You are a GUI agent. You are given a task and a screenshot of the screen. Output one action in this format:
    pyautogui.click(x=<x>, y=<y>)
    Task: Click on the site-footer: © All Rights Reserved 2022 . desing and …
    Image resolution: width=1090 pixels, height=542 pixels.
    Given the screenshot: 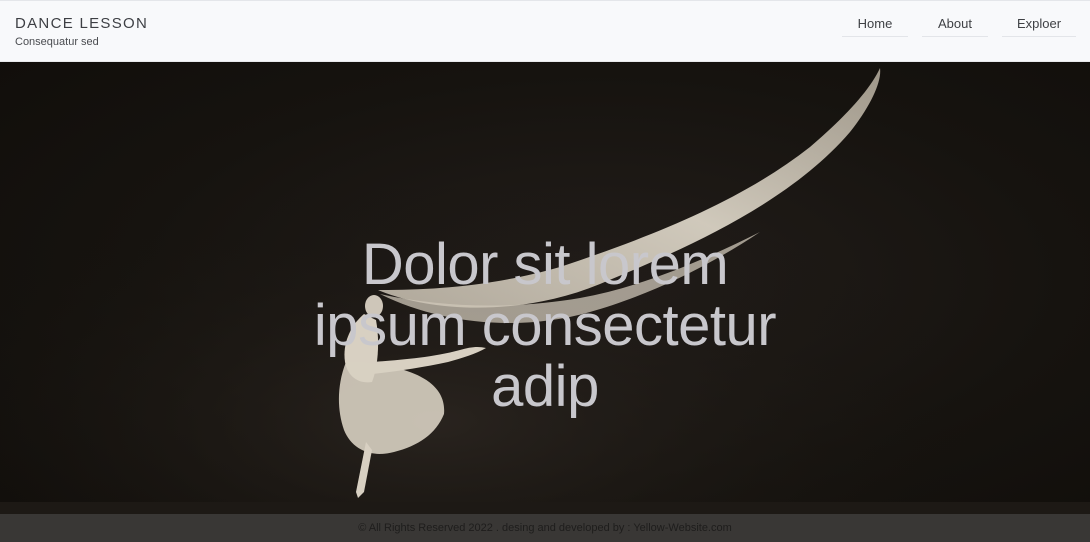 What is the action you would take?
    pyautogui.click(x=545, y=528)
    